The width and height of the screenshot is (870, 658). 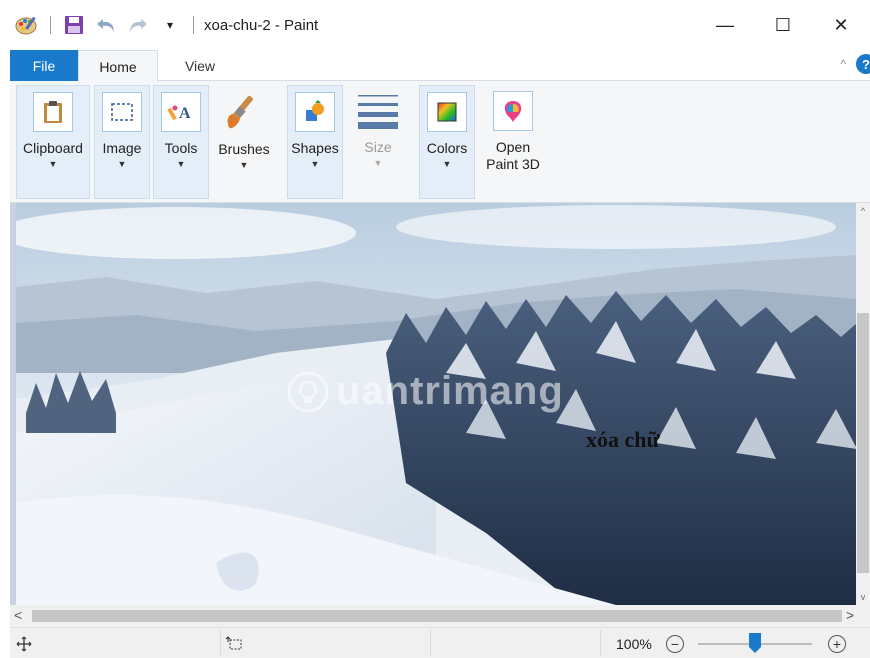 What do you see at coordinates (170, 25) in the screenshot?
I see `customize-qat-icon: ▾` at bounding box center [170, 25].